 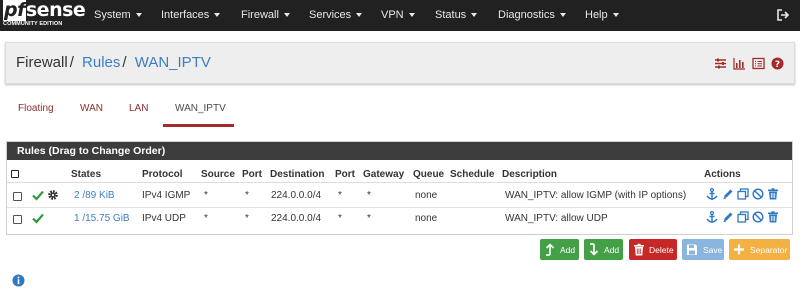 What do you see at coordinates (777, 63) in the screenshot?
I see `question-circle-icon: ?` at bounding box center [777, 63].